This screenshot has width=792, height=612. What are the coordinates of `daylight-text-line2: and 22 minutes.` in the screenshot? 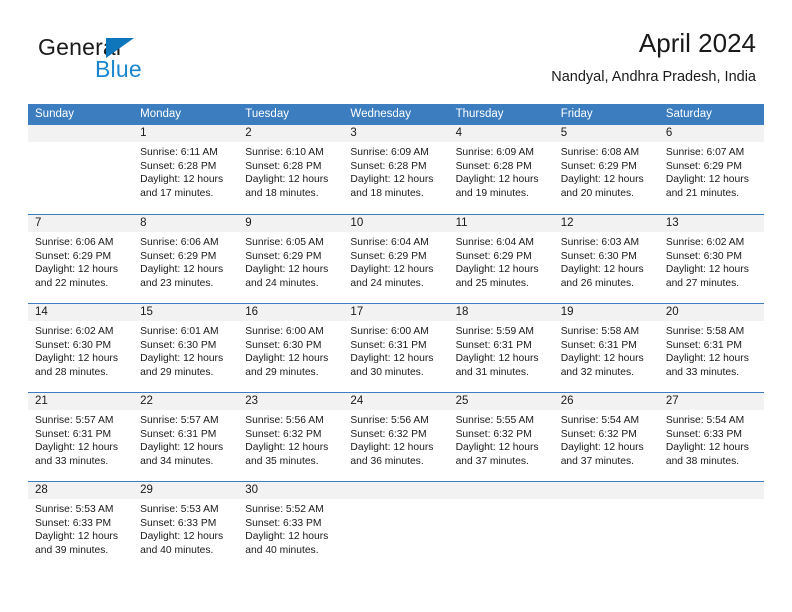 It's located at (72, 283).